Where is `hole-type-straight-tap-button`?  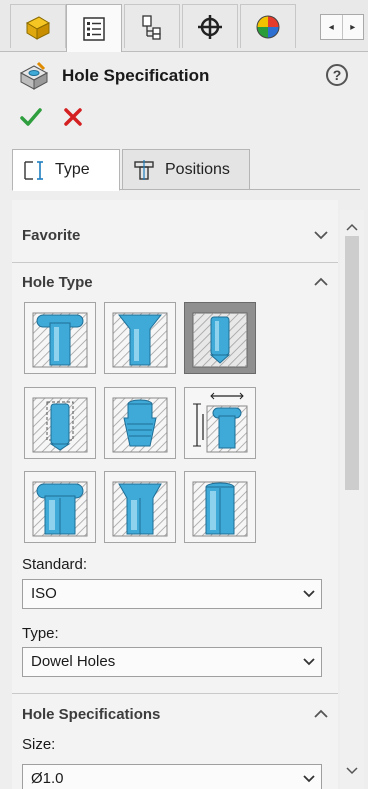 hole-type-straight-tap-button is located at coordinates (60, 423).